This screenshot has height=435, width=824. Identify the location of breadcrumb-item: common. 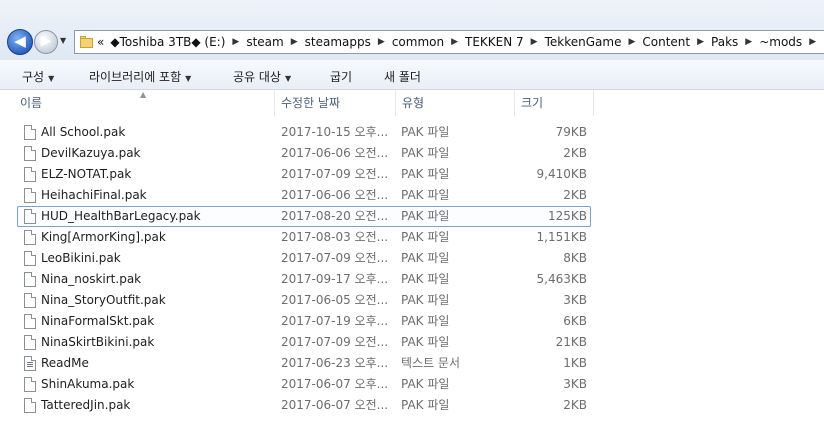
(418, 42).